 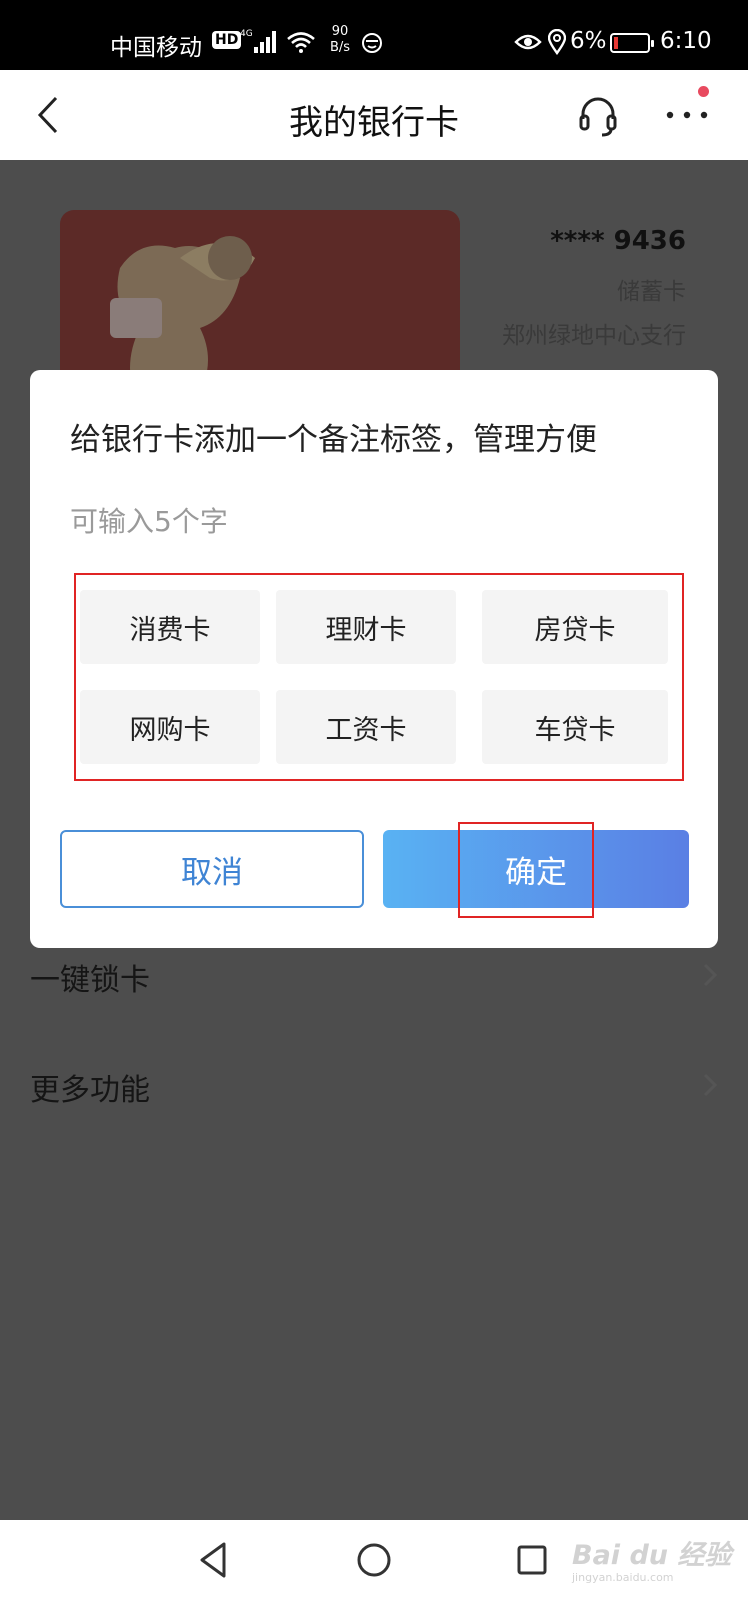 I want to click on baidu-jingyan-watermark: Bai du 经验 jingyan.baidu.com, so click(x=652, y=1560).